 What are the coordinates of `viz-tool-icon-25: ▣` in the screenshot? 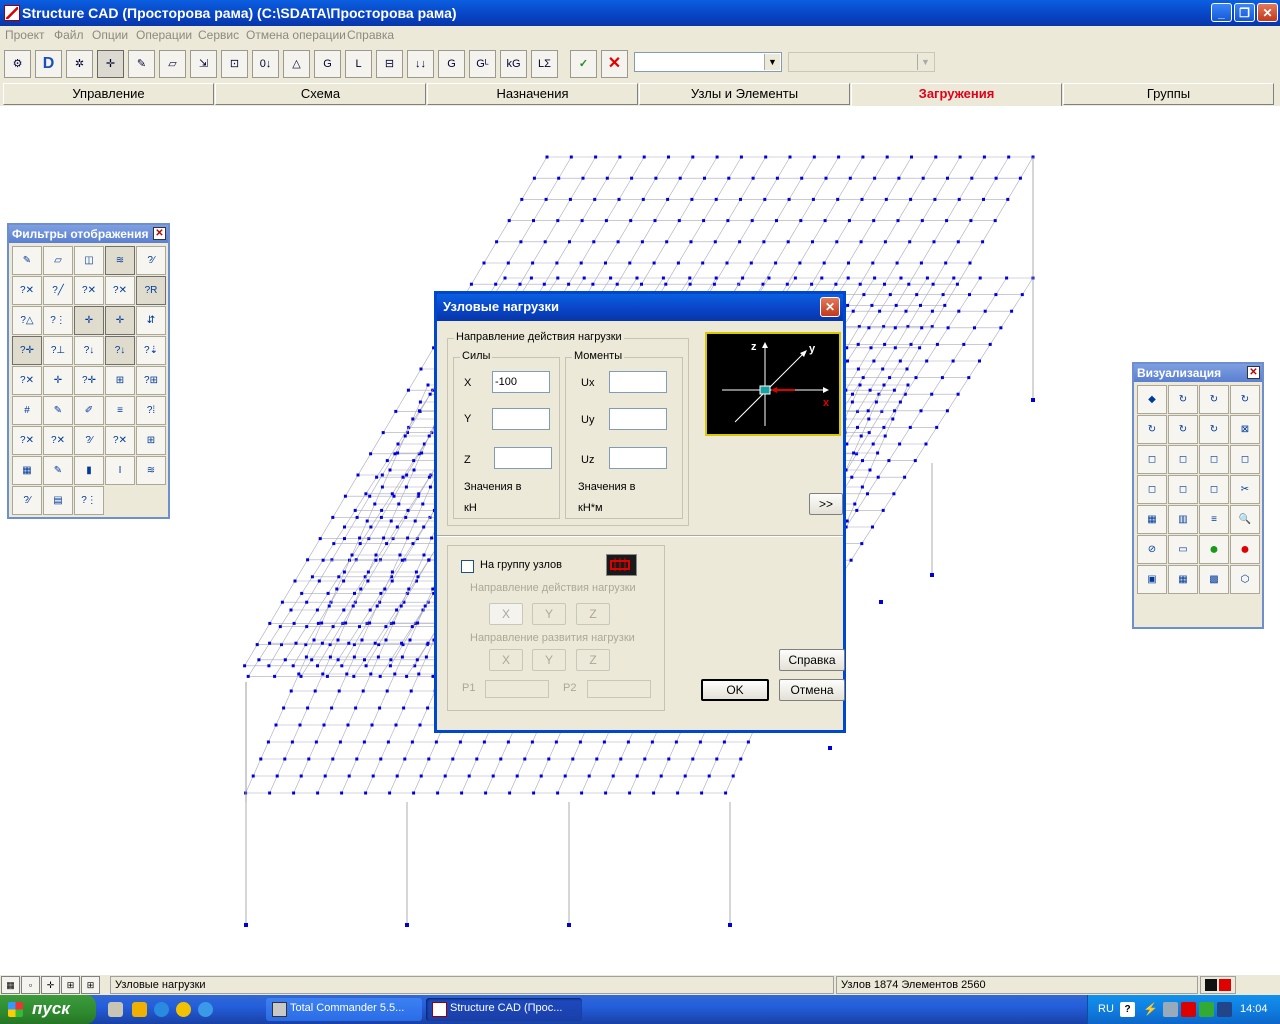 It's located at (1152, 579).